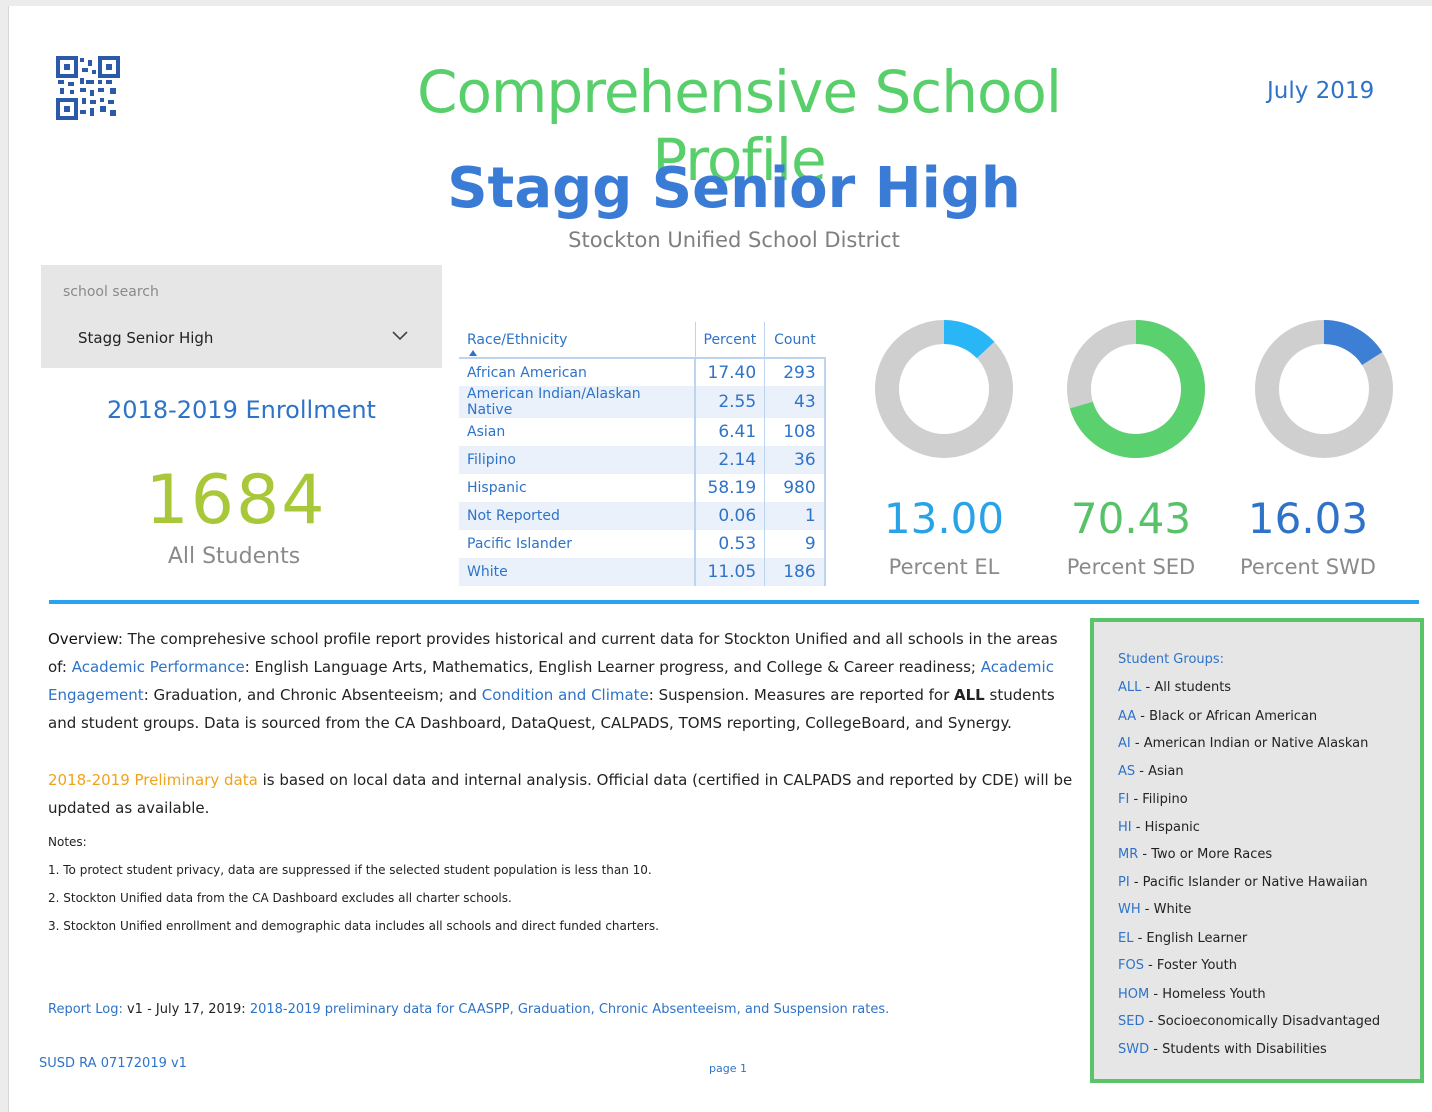 This screenshot has width=1432, height=1112. Describe the element at coordinates (241, 316) in the screenshot. I see `school-search-dropdown: school search Stagg Senior High` at that location.